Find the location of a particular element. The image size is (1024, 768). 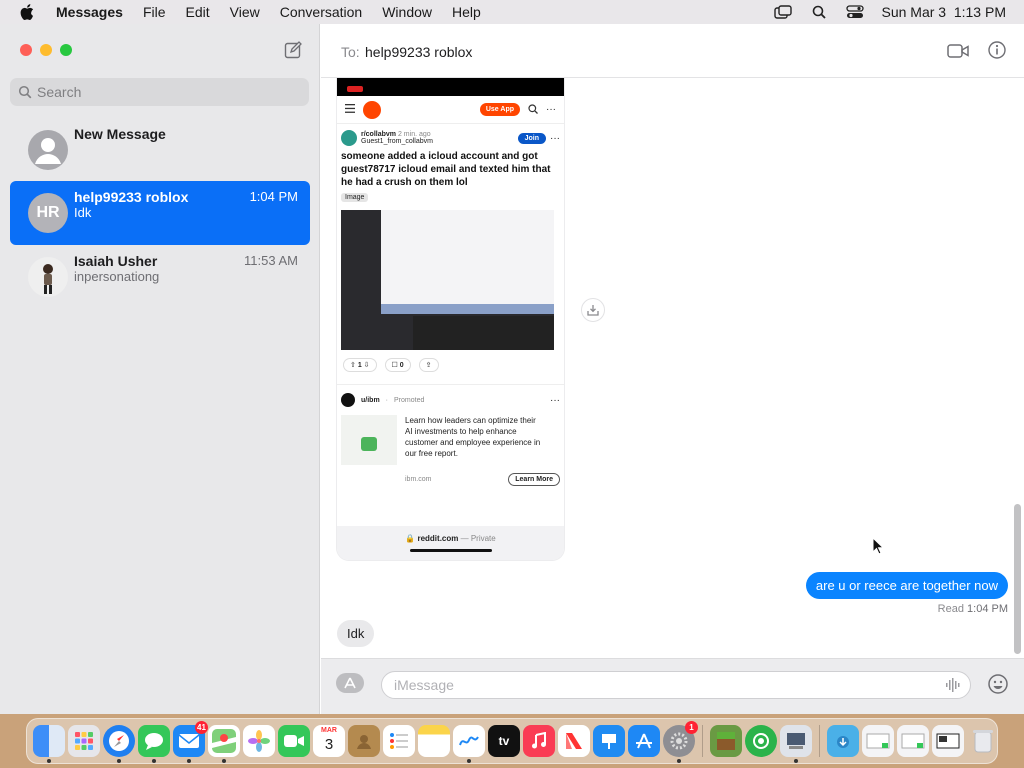

dock: 41 MAR 3 tv 1 is located at coordinates (512, 741).